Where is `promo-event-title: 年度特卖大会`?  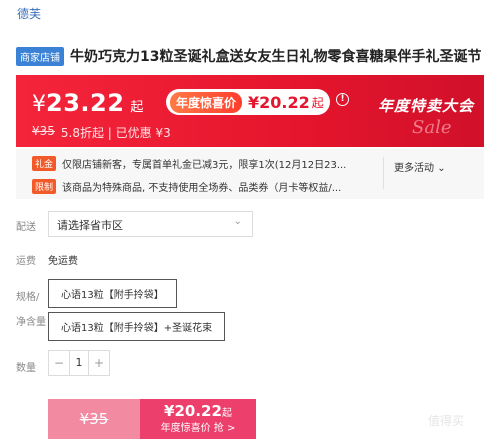
promo-event-title: 年度特卖大会 is located at coordinates (426, 106).